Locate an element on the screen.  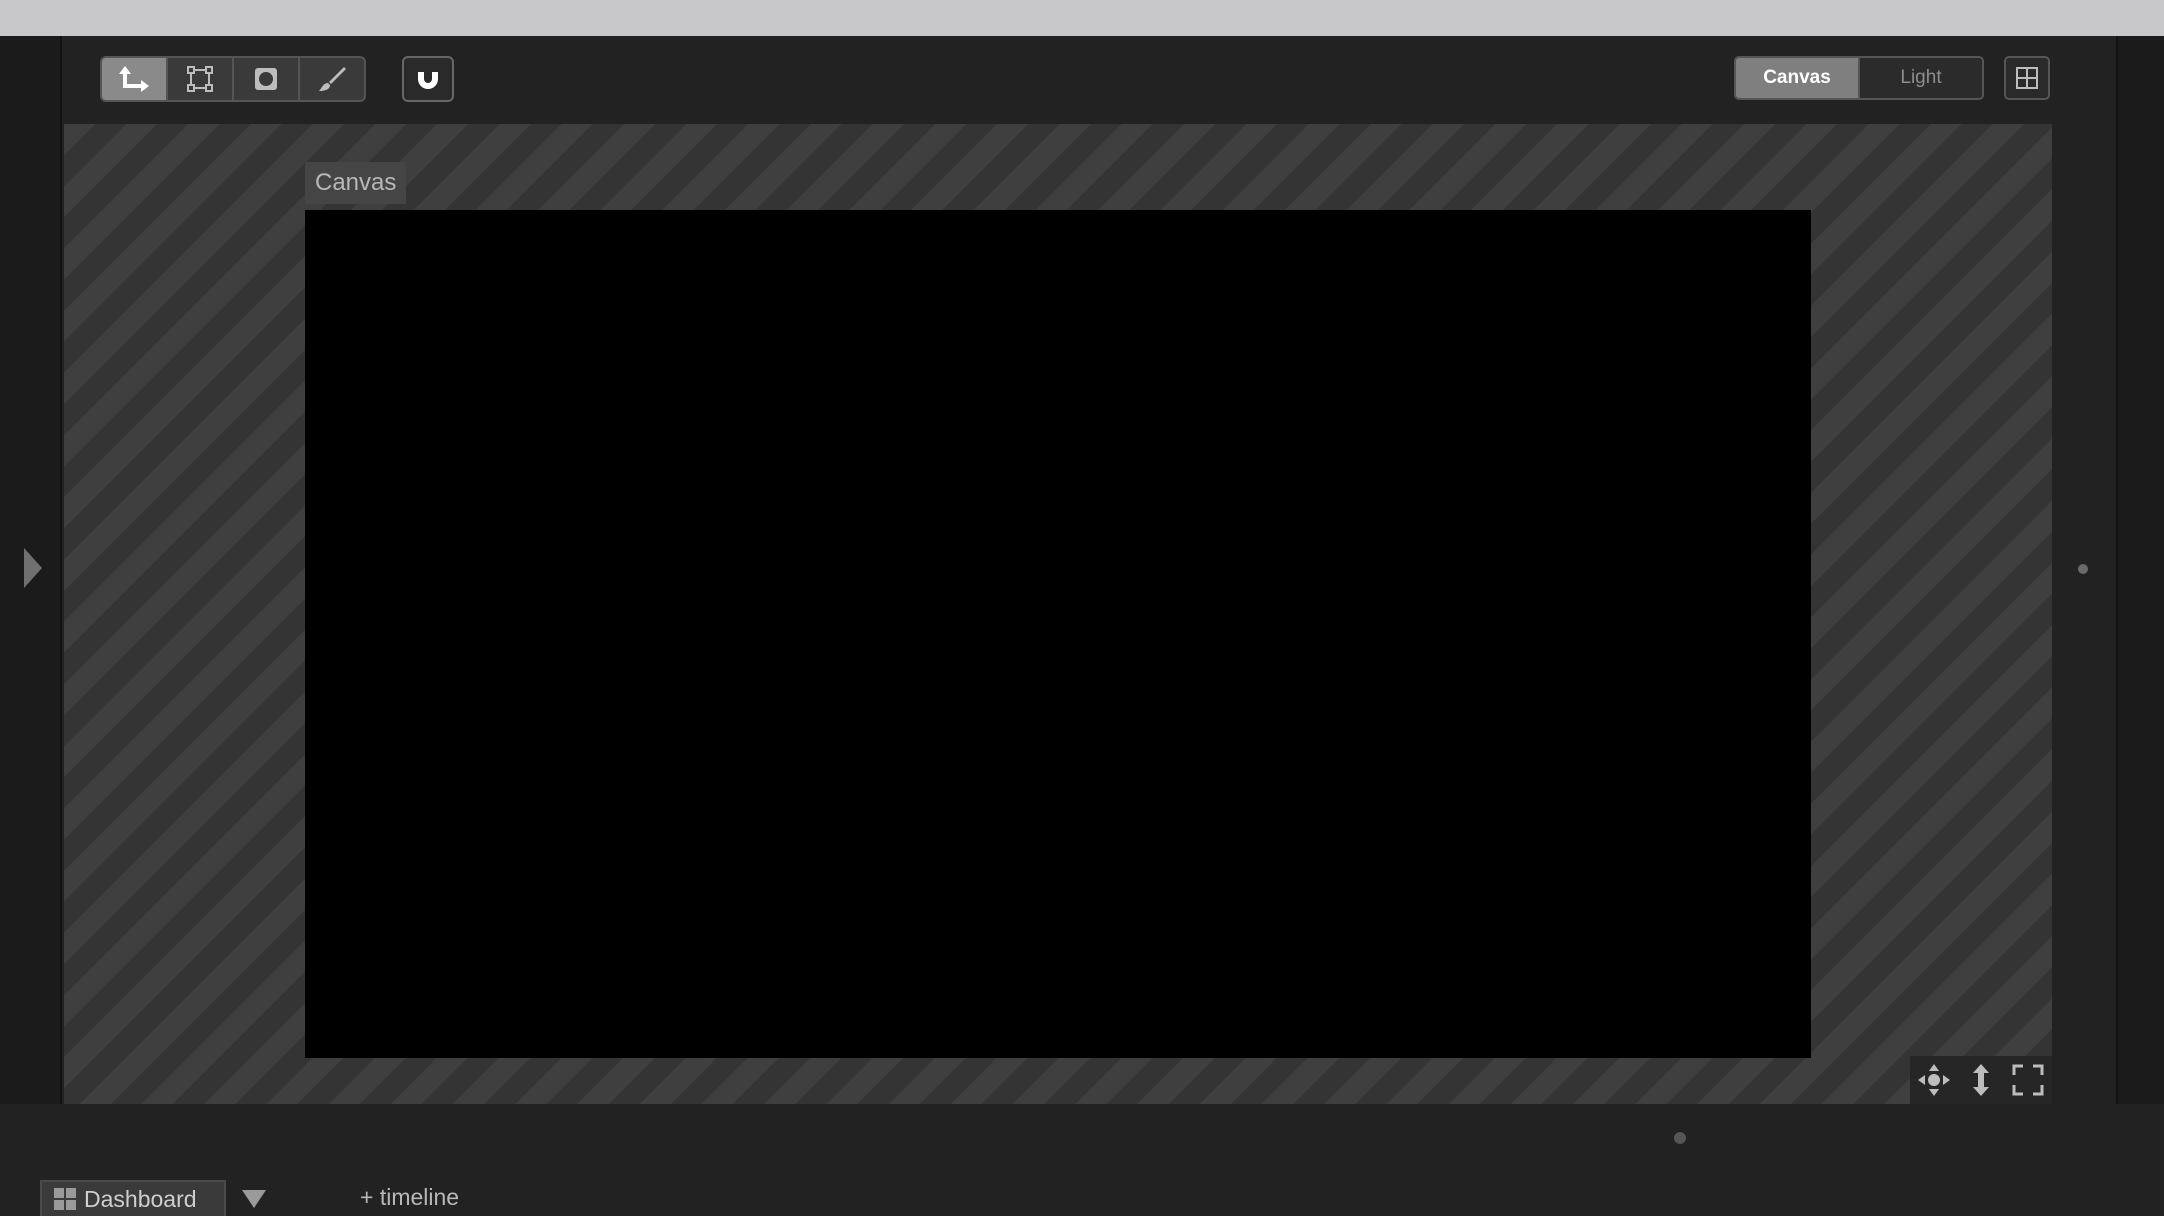
mask-tool-button is located at coordinates (267, 79).